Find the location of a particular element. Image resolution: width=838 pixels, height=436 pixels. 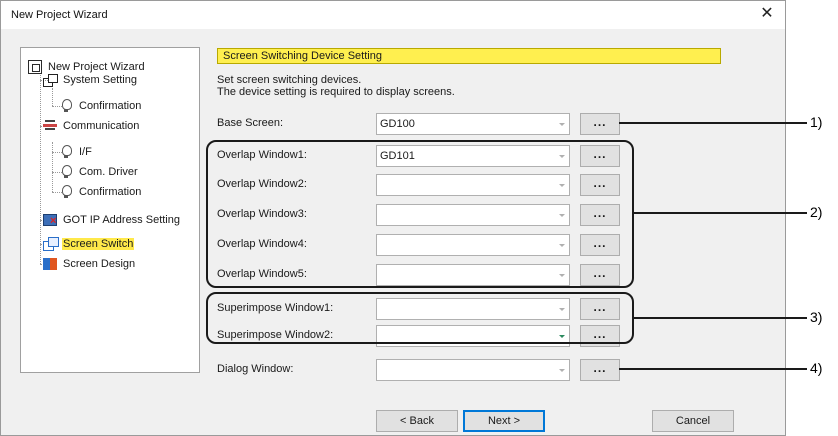

base-screen-combo: GD100 is located at coordinates (473, 124).